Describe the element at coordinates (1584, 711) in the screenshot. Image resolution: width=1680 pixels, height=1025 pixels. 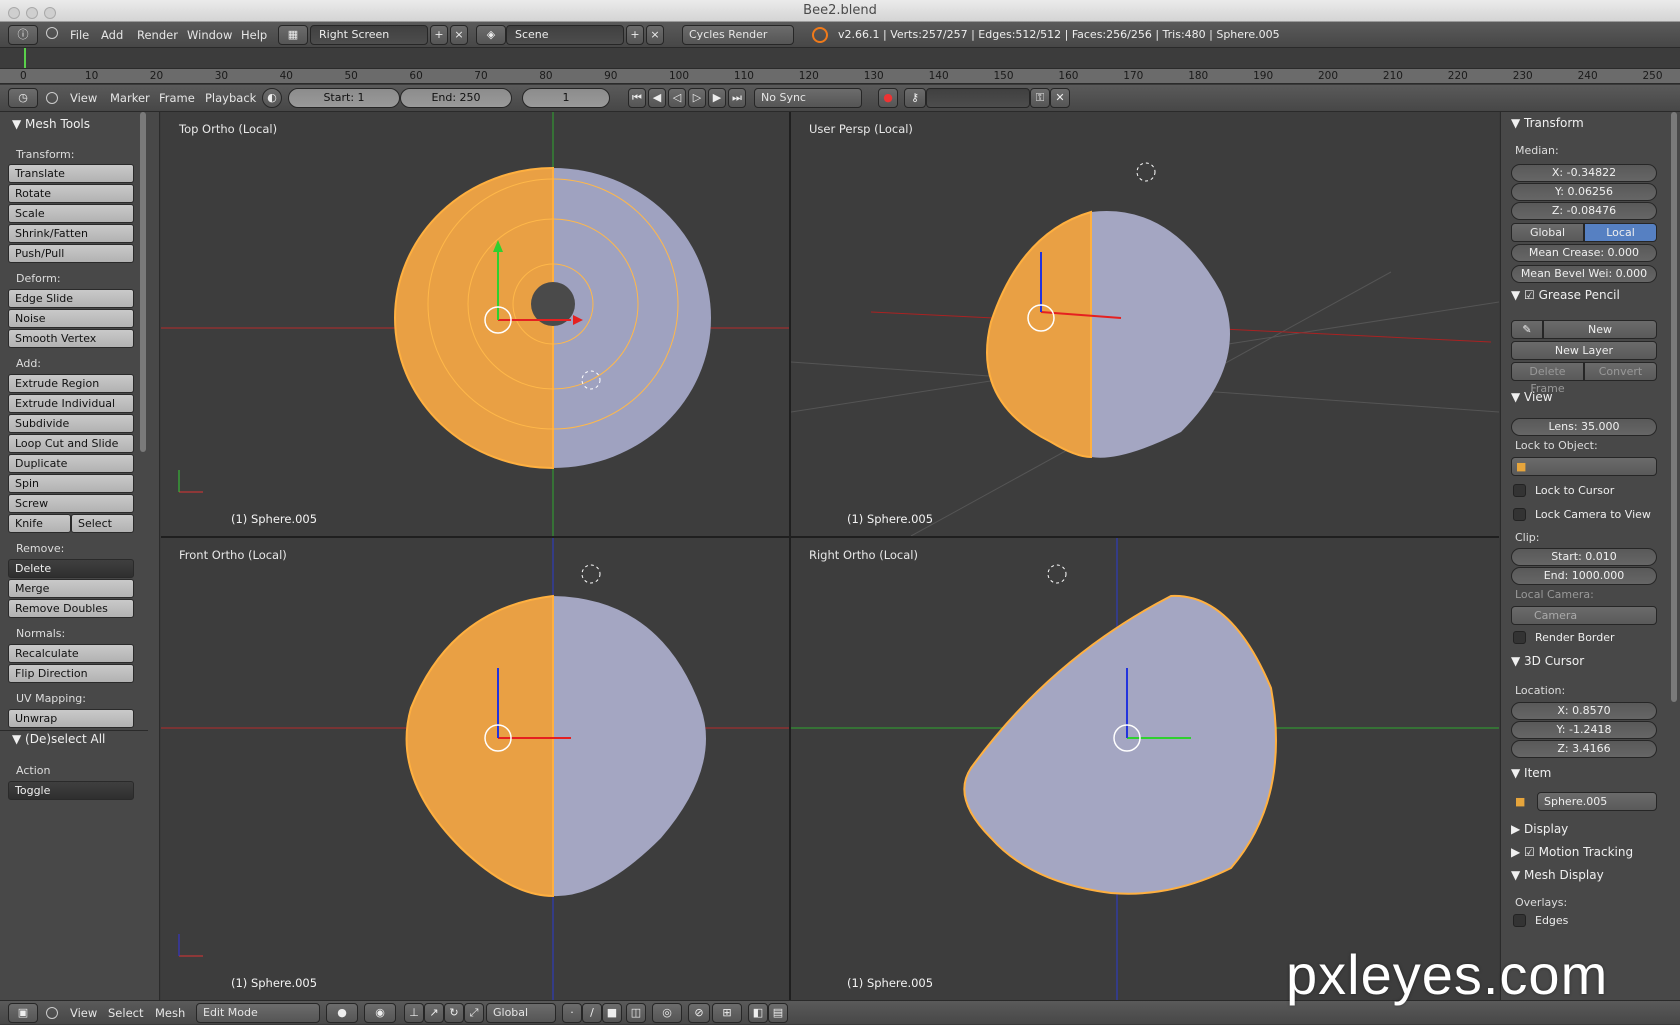
I see `cursor-x-field: X: 0.8570` at that location.